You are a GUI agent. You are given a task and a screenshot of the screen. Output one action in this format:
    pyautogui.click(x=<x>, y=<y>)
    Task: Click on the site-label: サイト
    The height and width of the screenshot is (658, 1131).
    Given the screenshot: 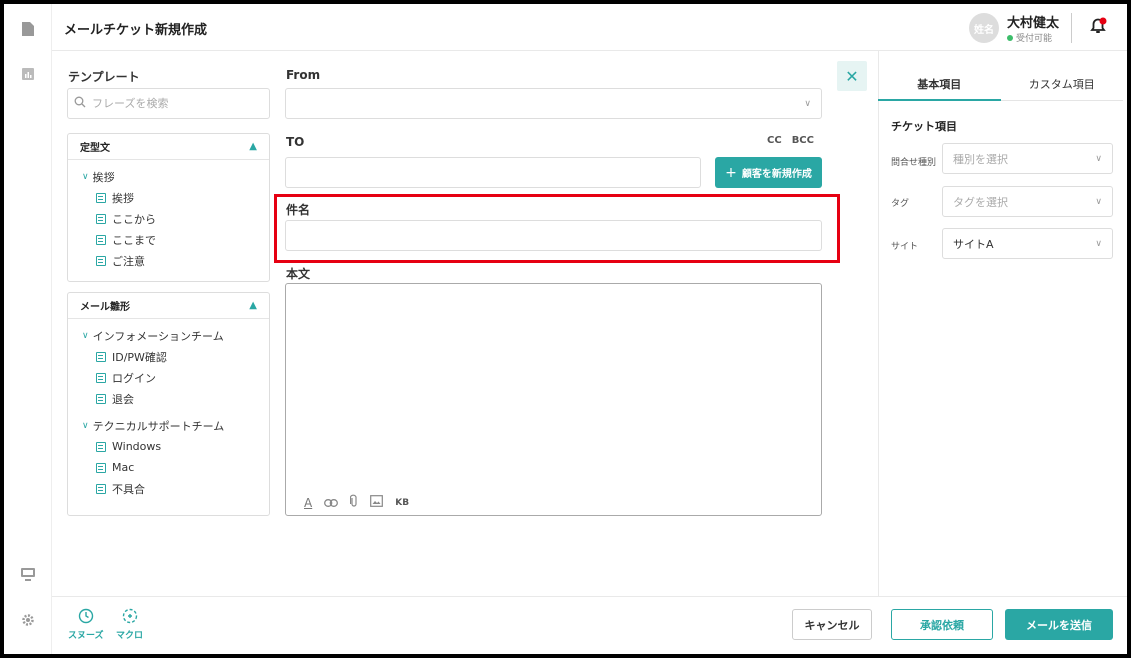 What is the action you would take?
    pyautogui.click(x=905, y=247)
    